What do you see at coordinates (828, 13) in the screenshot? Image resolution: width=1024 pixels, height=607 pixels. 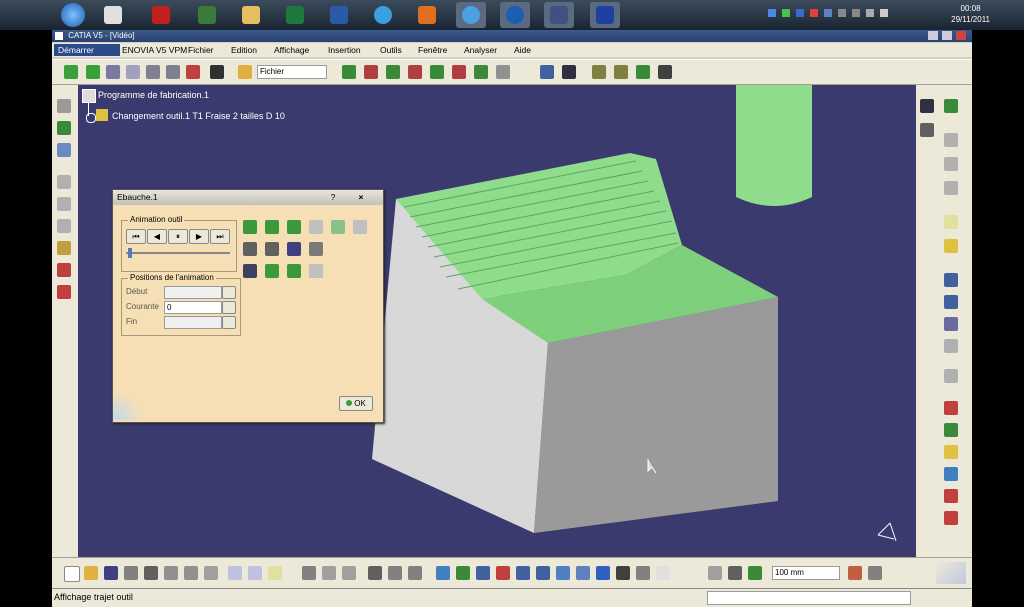 I see `bluetooth-icon` at bounding box center [828, 13].